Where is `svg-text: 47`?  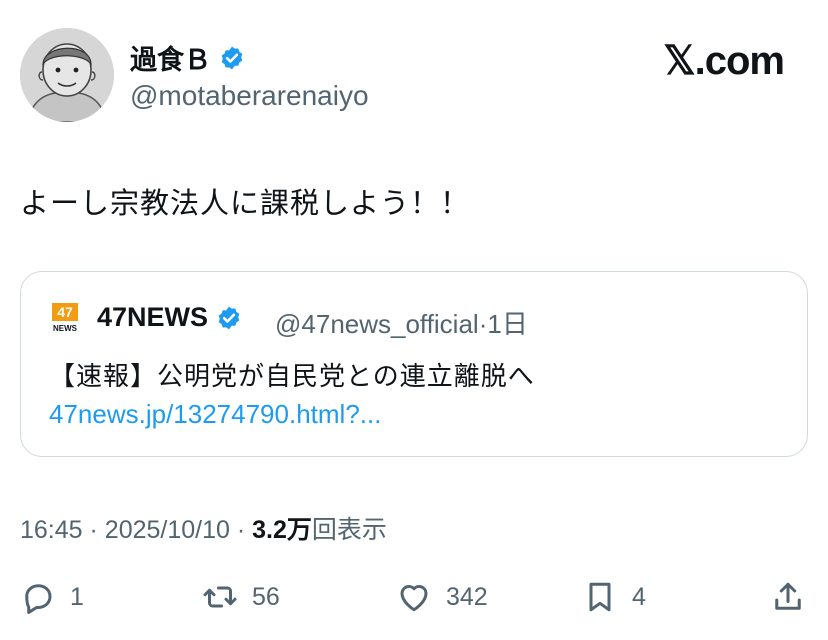
svg-text: 47 is located at coordinates (65, 312).